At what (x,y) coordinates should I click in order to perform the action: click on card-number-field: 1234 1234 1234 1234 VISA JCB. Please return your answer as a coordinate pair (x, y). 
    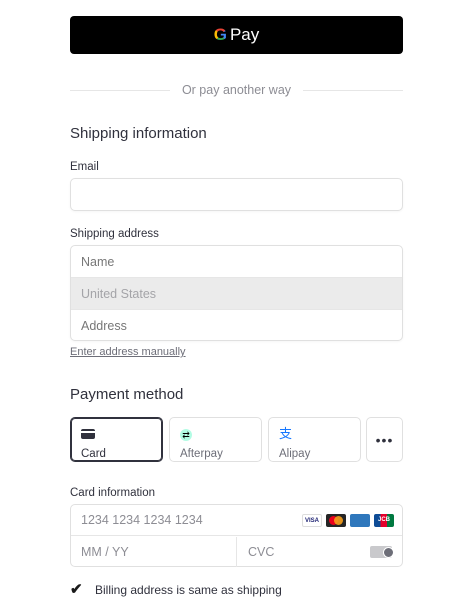
    Looking at the image, I should click on (236, 520).